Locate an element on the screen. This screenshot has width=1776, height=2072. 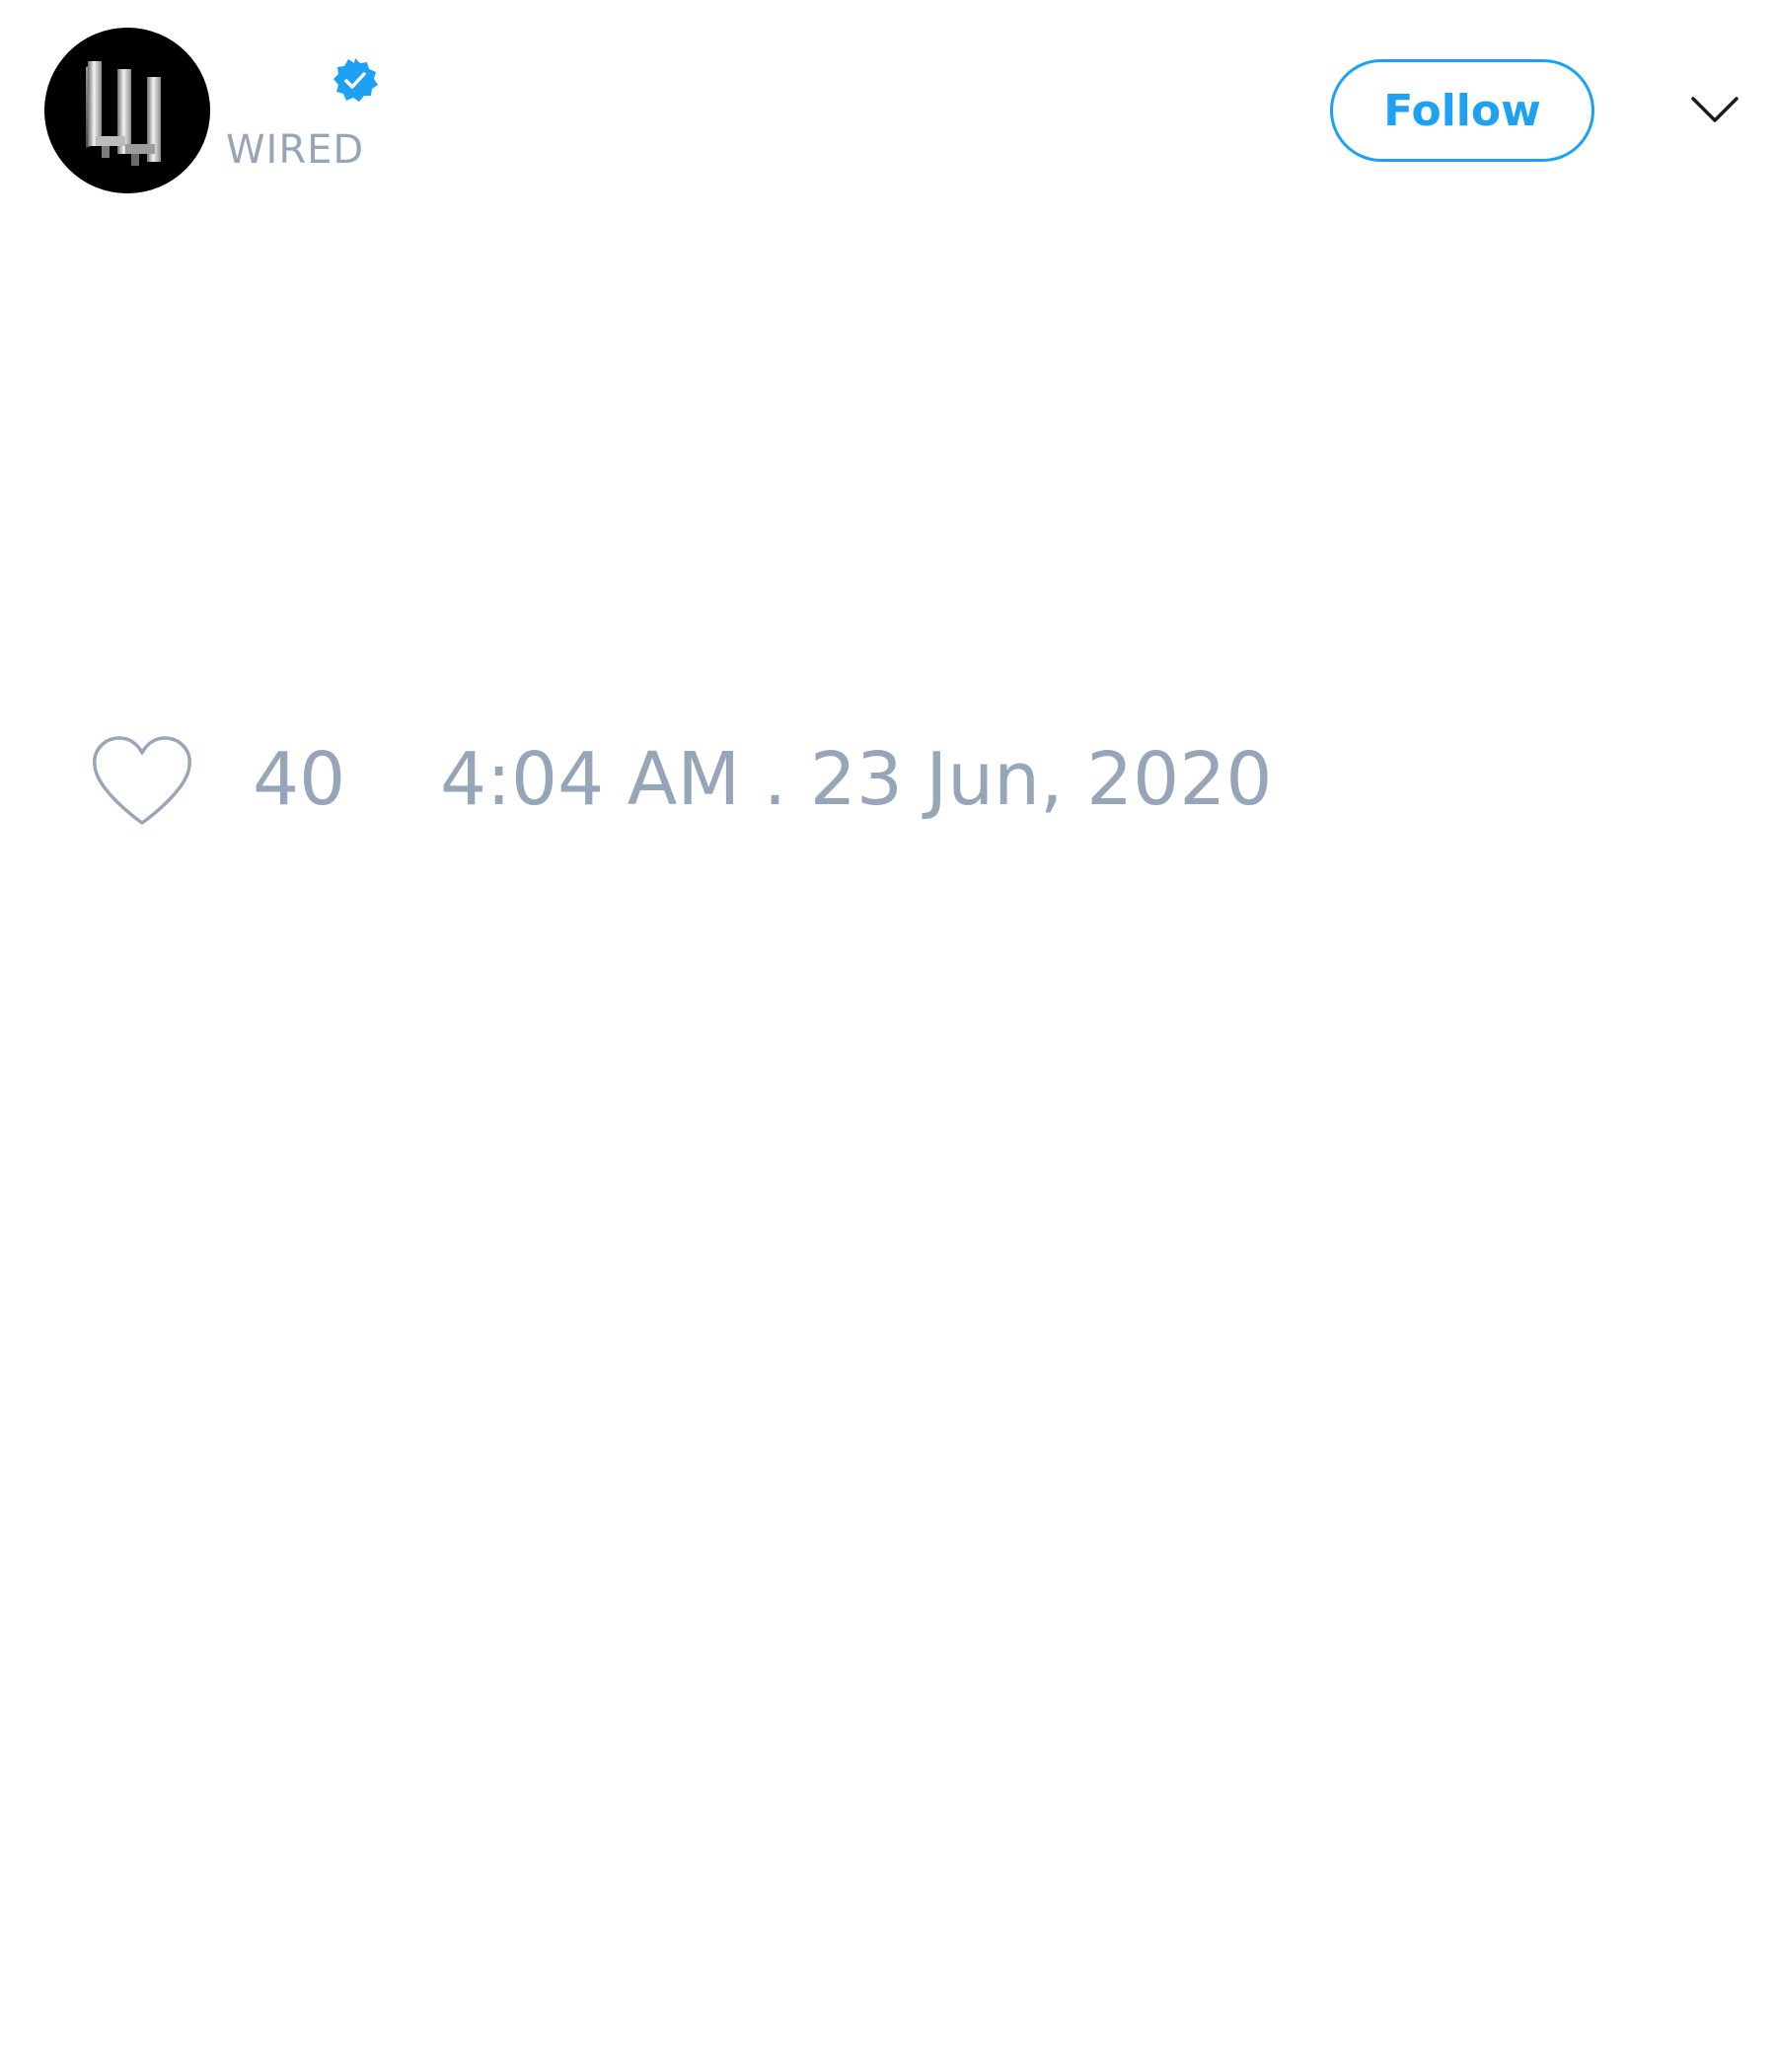
chevron-down-icon is located at coordinates (1715, 110).